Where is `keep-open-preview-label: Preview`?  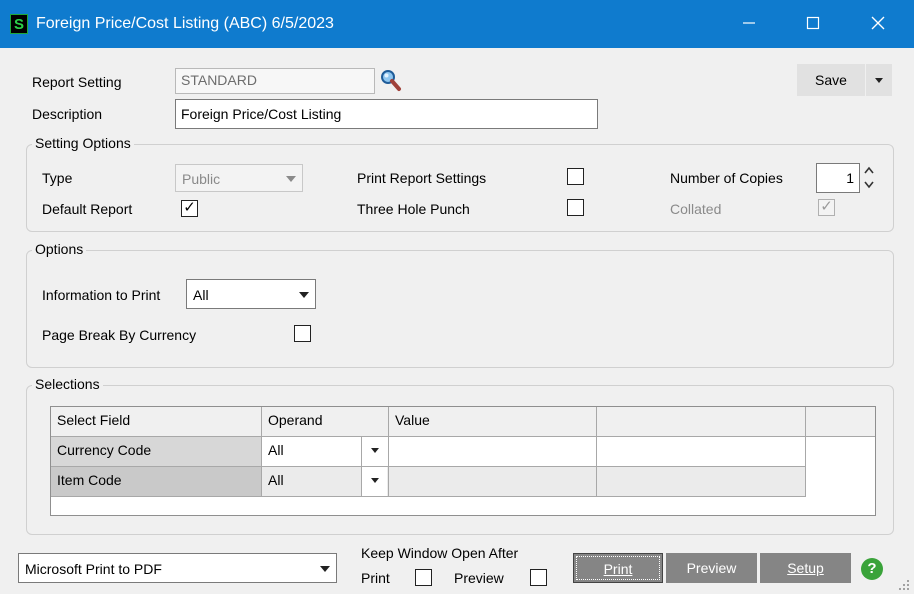 keep-open-preview-label: Preview is located at coordinates (479, 578).